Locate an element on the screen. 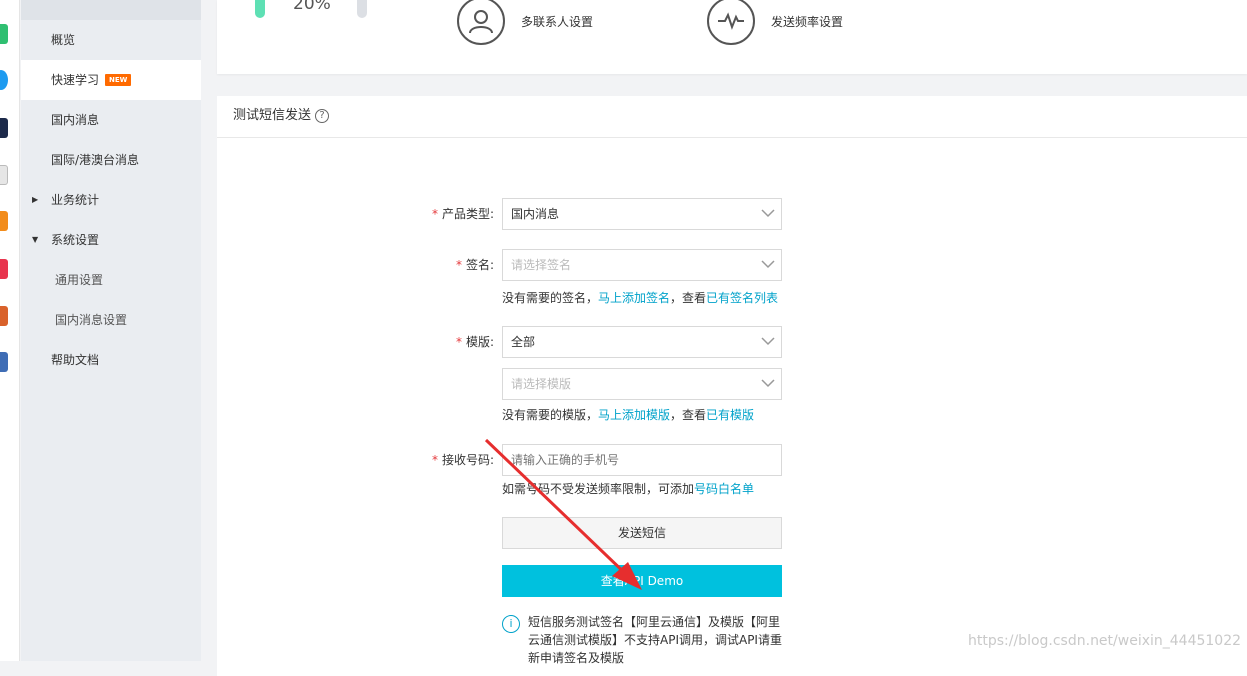 The height and width of the screenshot is (676, 1247). view-api-demo-button: 查看API Demo is located at coordinates (642, 581).